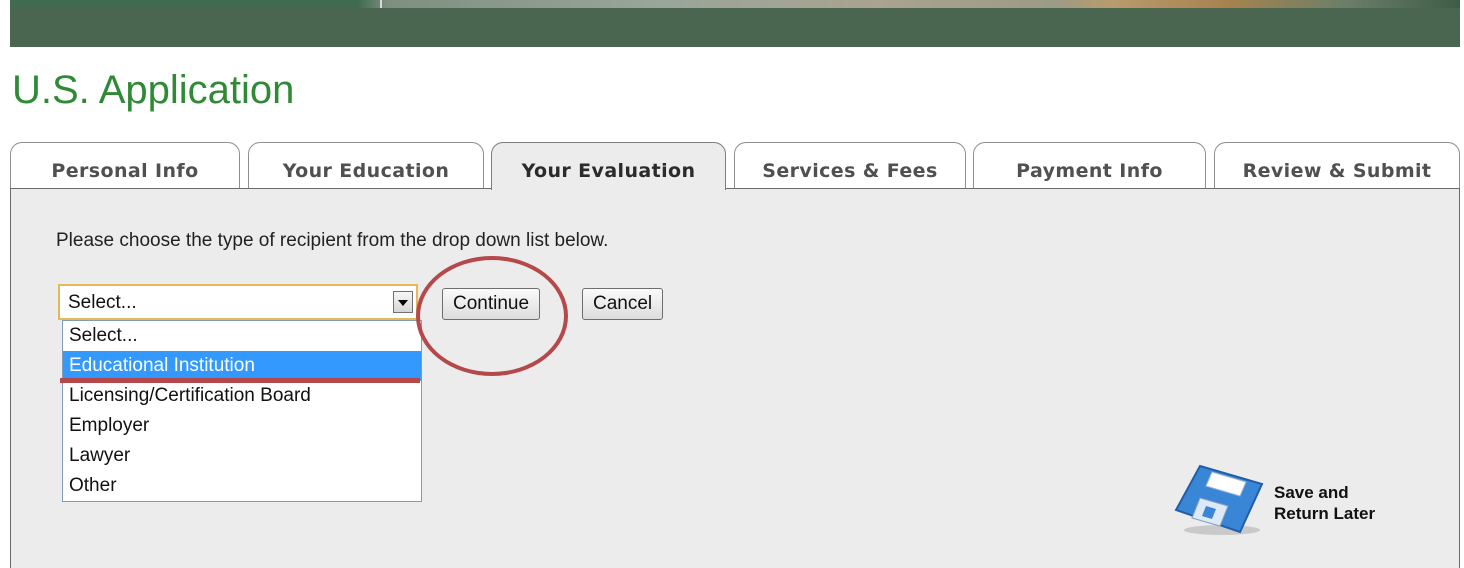 This screenshot has height=568, width=1464. What do you see at coordinates (1089, 165) in the screenshot?
I see `tab-payment-info: Payment Info` at bounding box center [1089, 165].